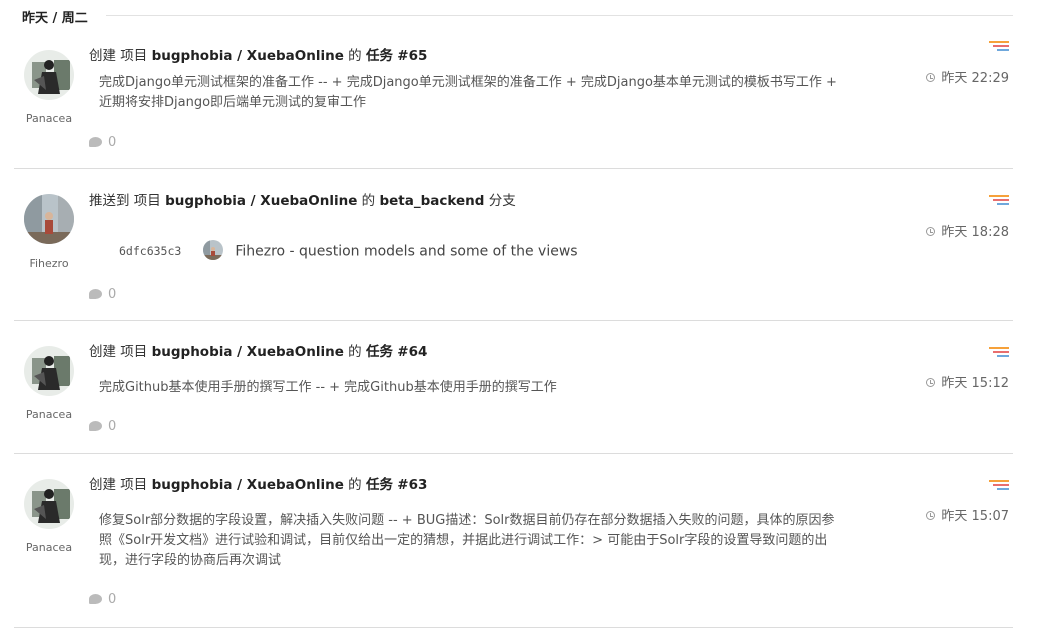 This screenshot has width=1049, height=628. I want to click on task-link: #65, so click(412, 56).